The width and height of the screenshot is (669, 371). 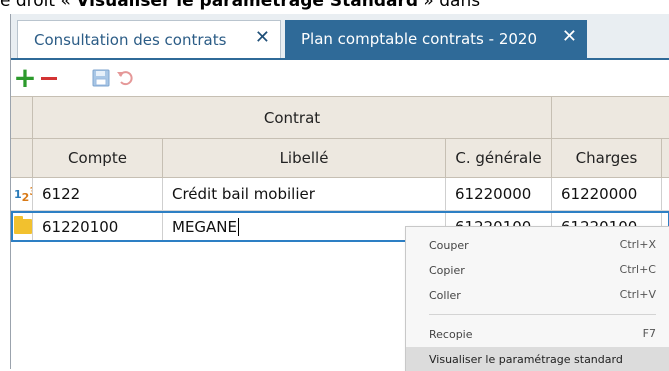 I want to click on menu-item-label: Recopie, so click(x=451, y=334).